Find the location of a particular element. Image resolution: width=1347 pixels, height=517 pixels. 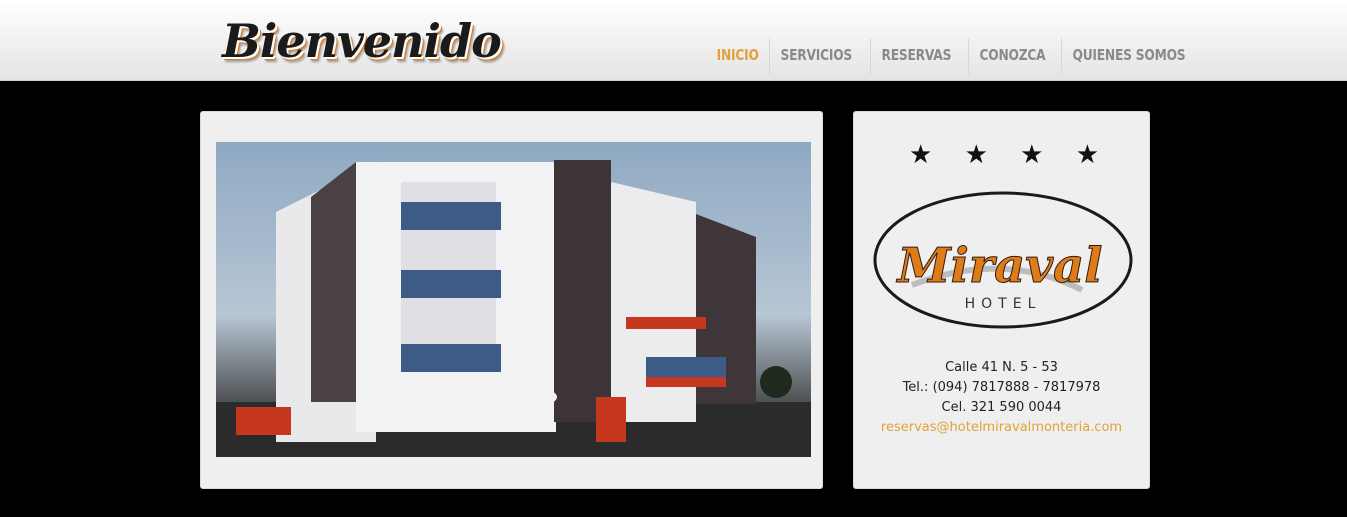

nav-item-quienes-somos: QUIENES SOMOS is located at coordinates (1128, 56).